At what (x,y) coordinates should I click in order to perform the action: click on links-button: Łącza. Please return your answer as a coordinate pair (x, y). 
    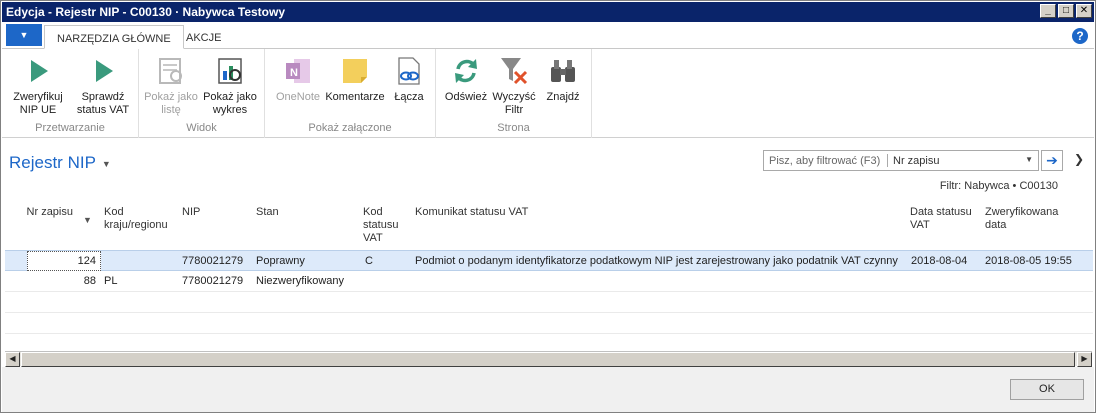
    Looking at the image, I should click on (409, 79).